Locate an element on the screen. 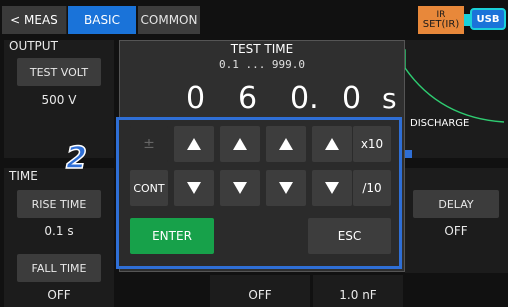  fall-time-value: OFF is located at coordinates (59, 295).